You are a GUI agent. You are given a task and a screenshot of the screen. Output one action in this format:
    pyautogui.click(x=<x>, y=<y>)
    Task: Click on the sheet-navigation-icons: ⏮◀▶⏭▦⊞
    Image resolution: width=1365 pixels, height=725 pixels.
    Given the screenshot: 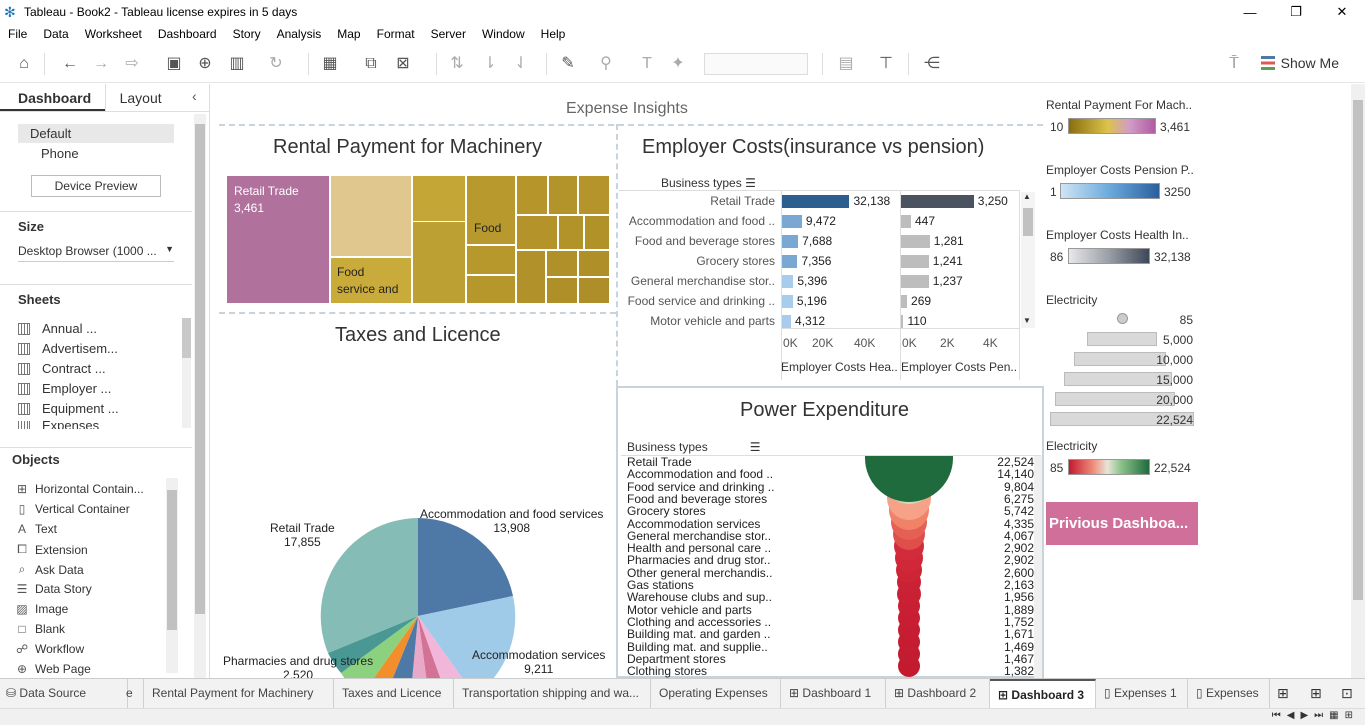 What is the action you would take?
    pyautogui.click(x=1315, y=715)
    